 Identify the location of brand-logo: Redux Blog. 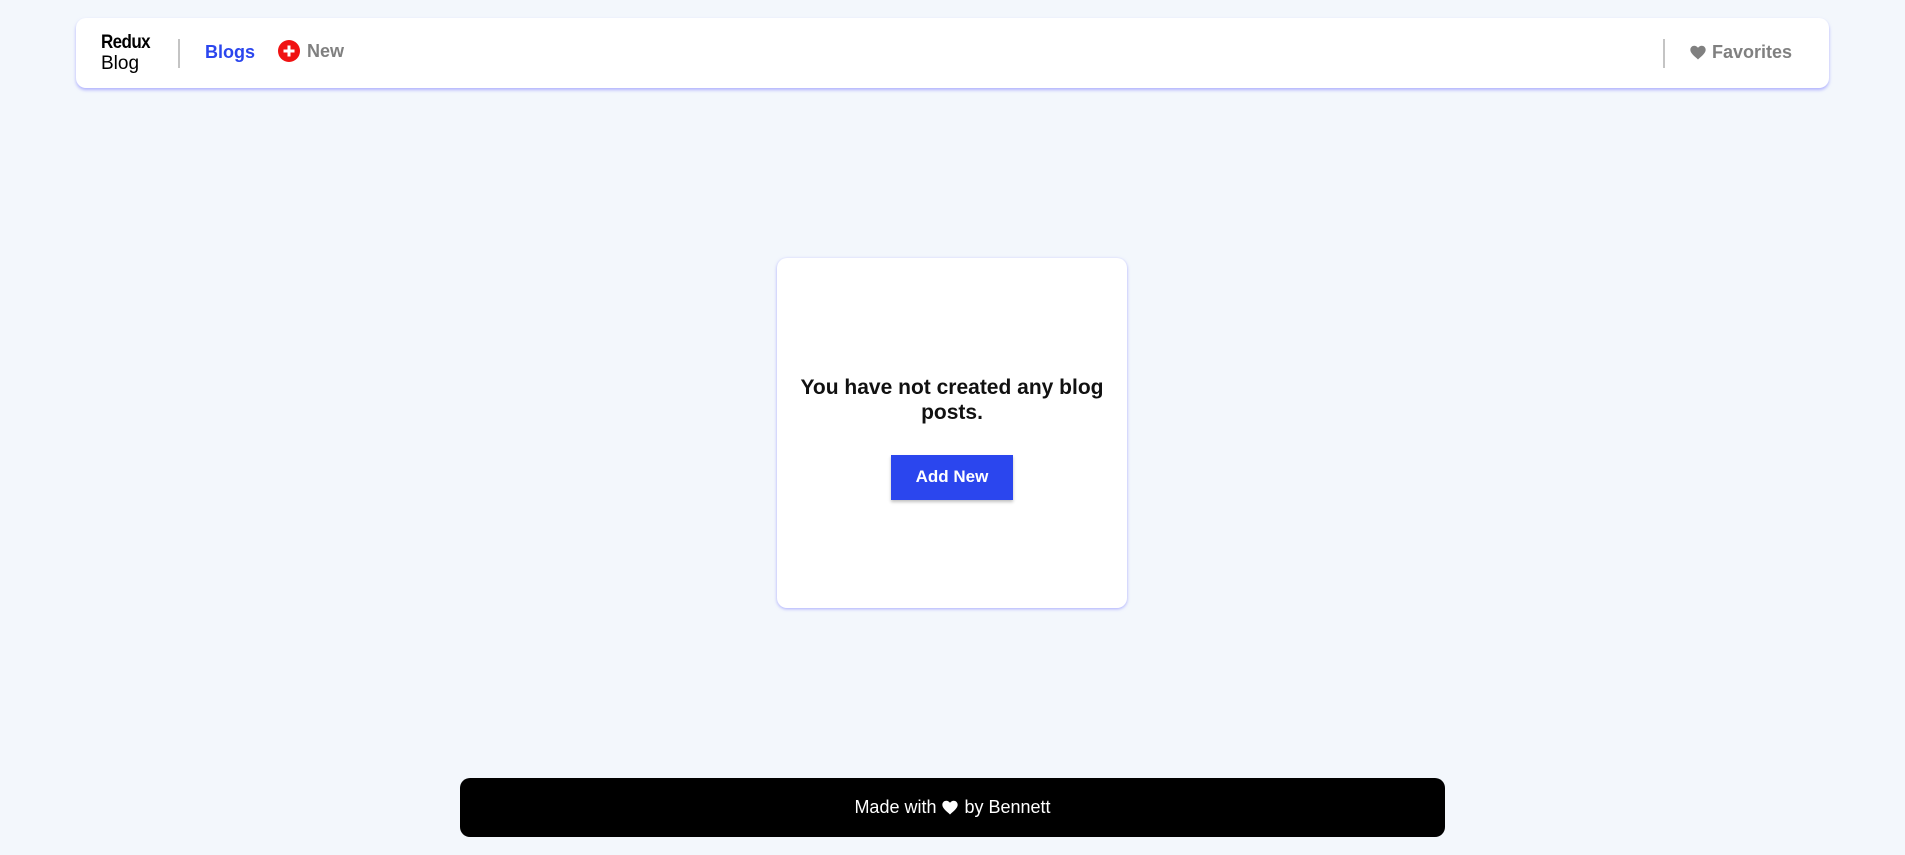
(126, 52).